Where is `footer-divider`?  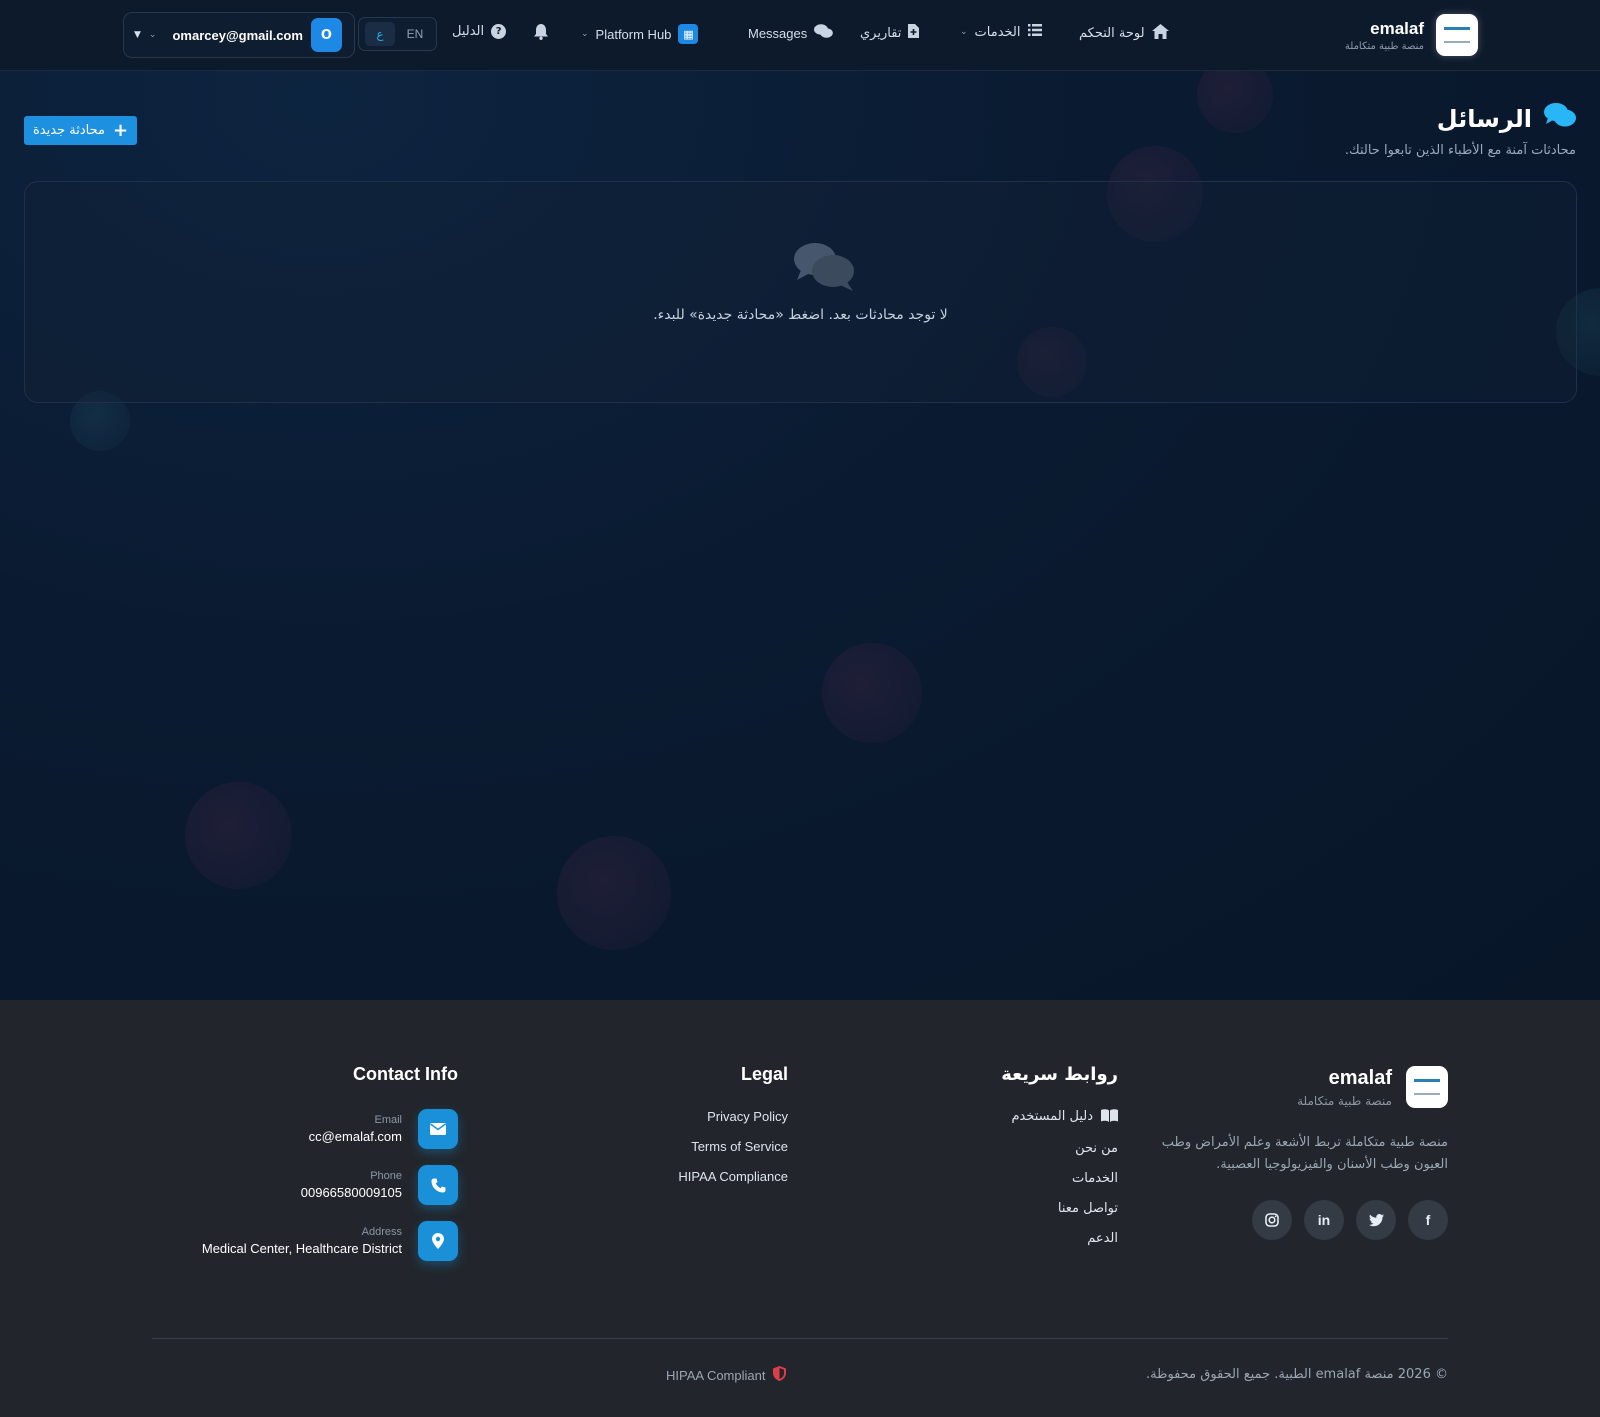
footer-divider is located at coordinates (800, 1338).